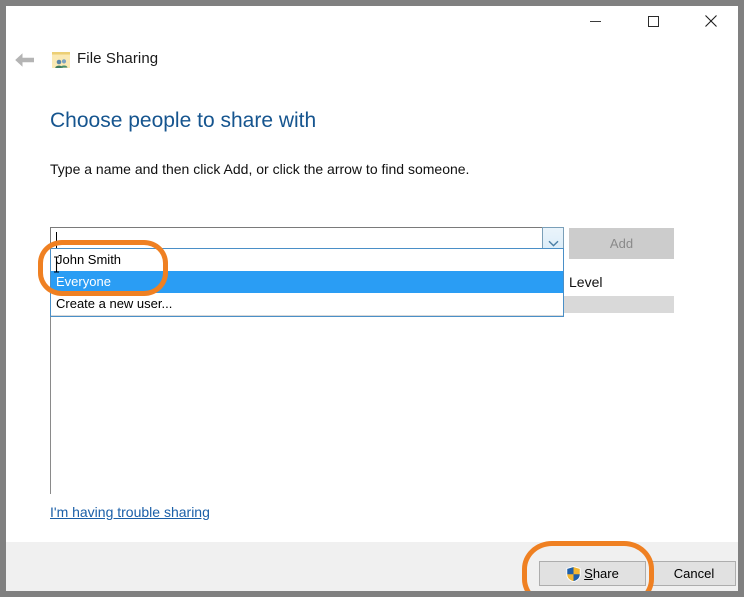 This screenshot has width=744, height=597. I want to click on window-title-label: File Sharing, so click(118, 58).